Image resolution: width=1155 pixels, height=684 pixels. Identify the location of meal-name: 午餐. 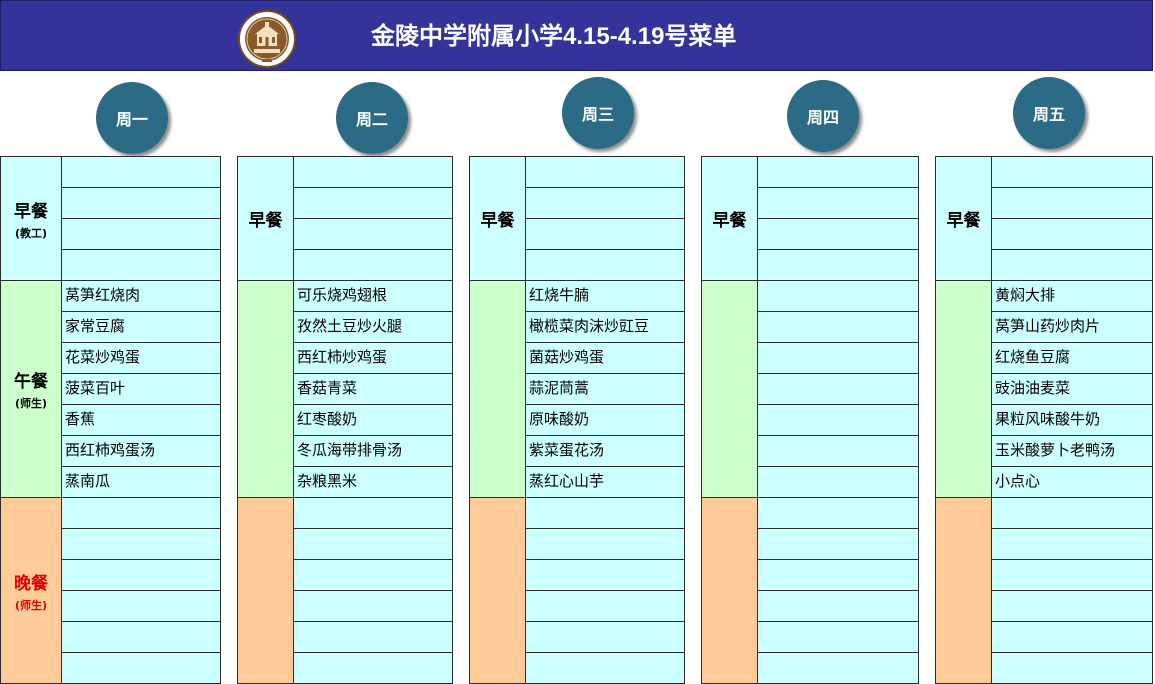
(31, 382).